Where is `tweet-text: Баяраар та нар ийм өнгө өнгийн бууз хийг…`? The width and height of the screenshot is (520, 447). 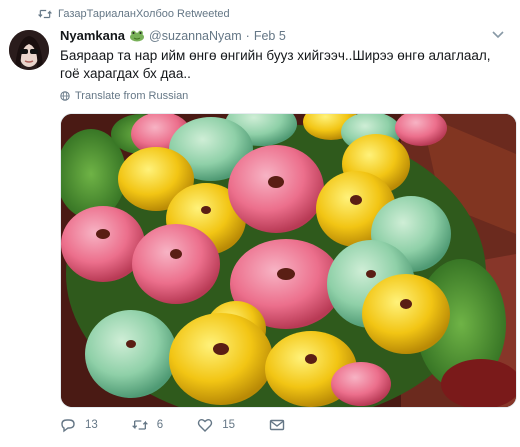
tweet-text: Баяраар та нар ийм өнгө өнгийн бууз хийг… is located at coordinates (275, 64).